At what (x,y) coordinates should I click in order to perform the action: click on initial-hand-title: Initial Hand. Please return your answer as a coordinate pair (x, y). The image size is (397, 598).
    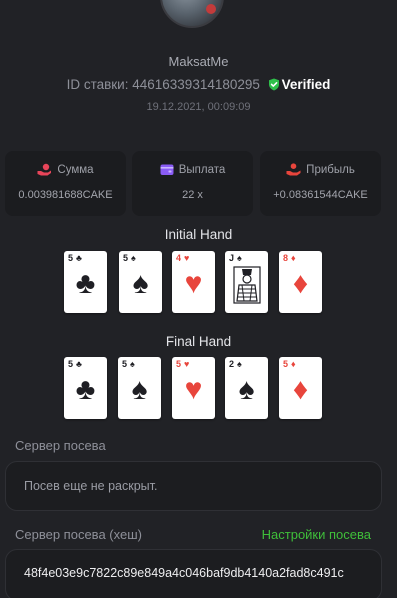
    Looking at the image, I should click on (198, 234).